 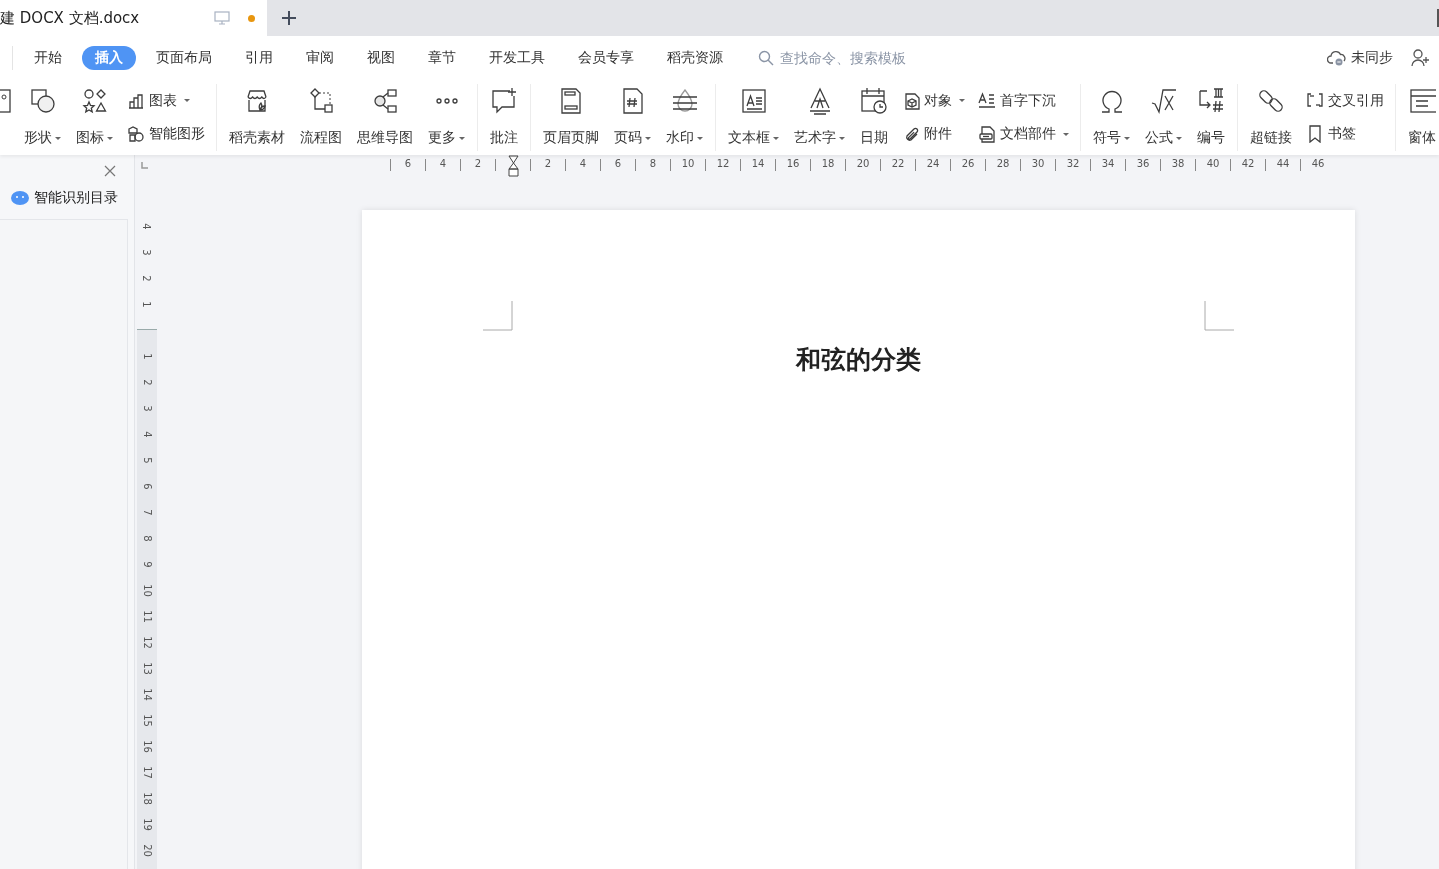 What do you see at coordinates (1345, 100) in the screenshot?
I see `ribbon-button: 交叉引用` at bounding box center [1345, 100].